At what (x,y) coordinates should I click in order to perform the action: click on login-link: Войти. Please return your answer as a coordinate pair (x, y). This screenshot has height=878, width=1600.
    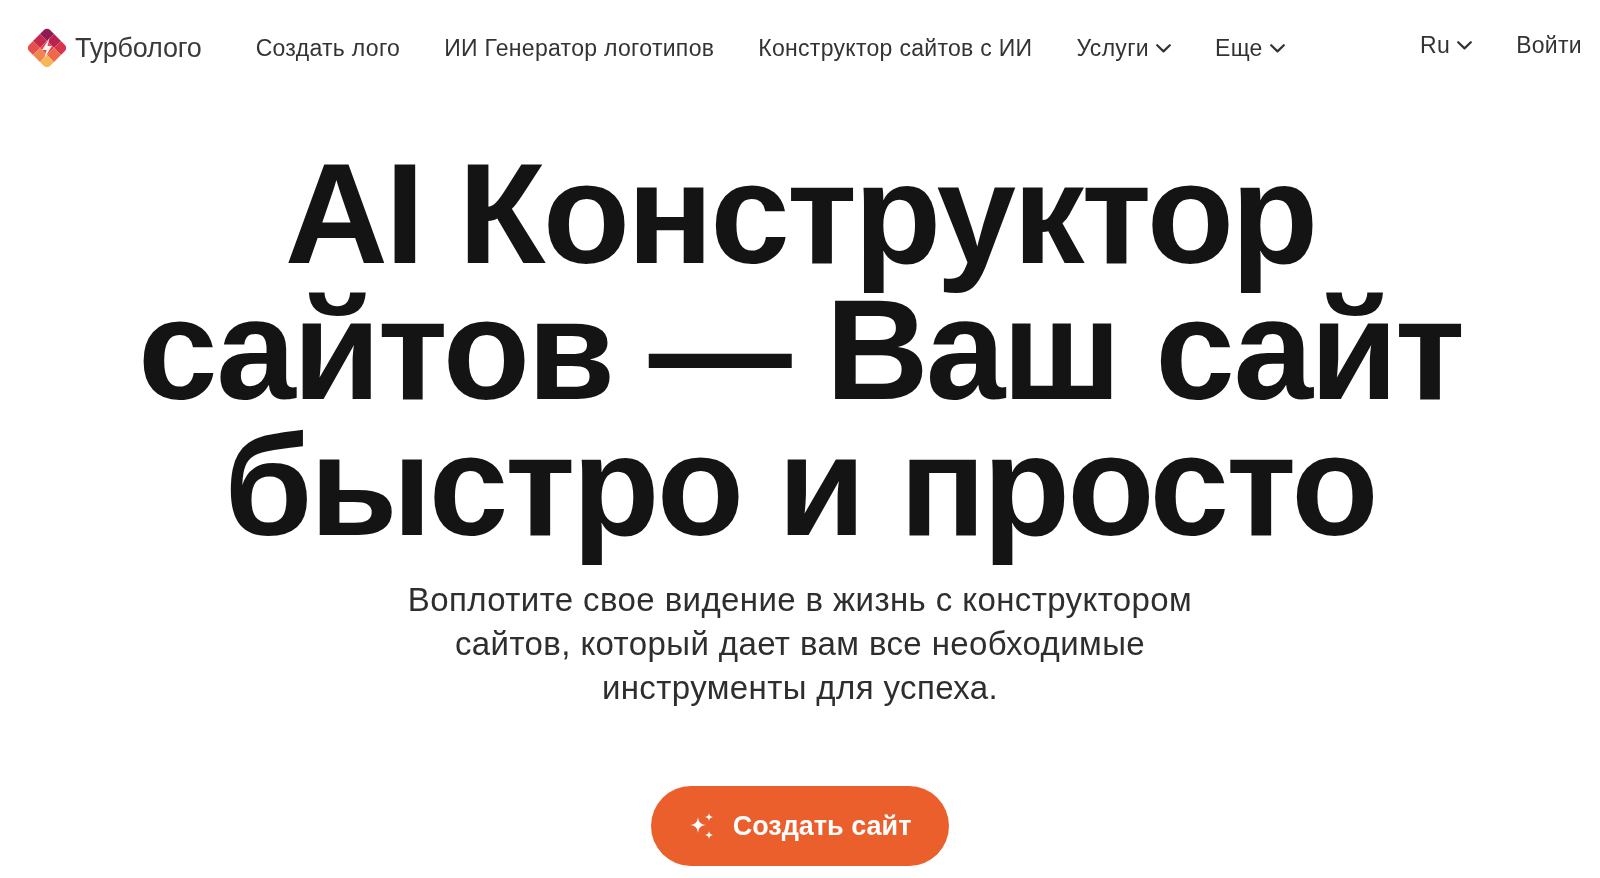
    Looking at the image, I should click on (1549, 45).